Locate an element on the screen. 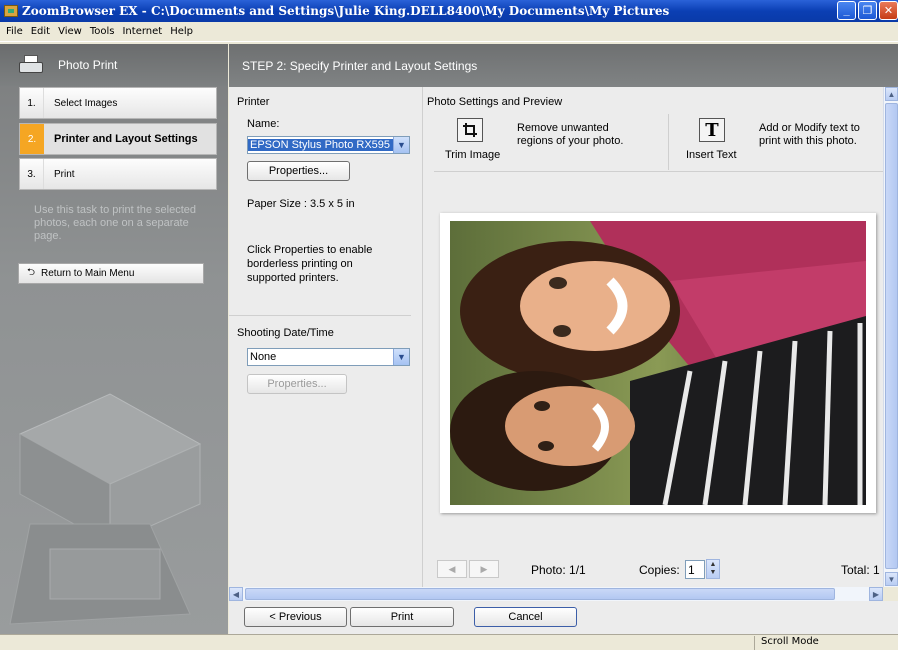 This screenshot has width=898, height=650. maximize-icon: ❐ is located at coordinates (867, 10).